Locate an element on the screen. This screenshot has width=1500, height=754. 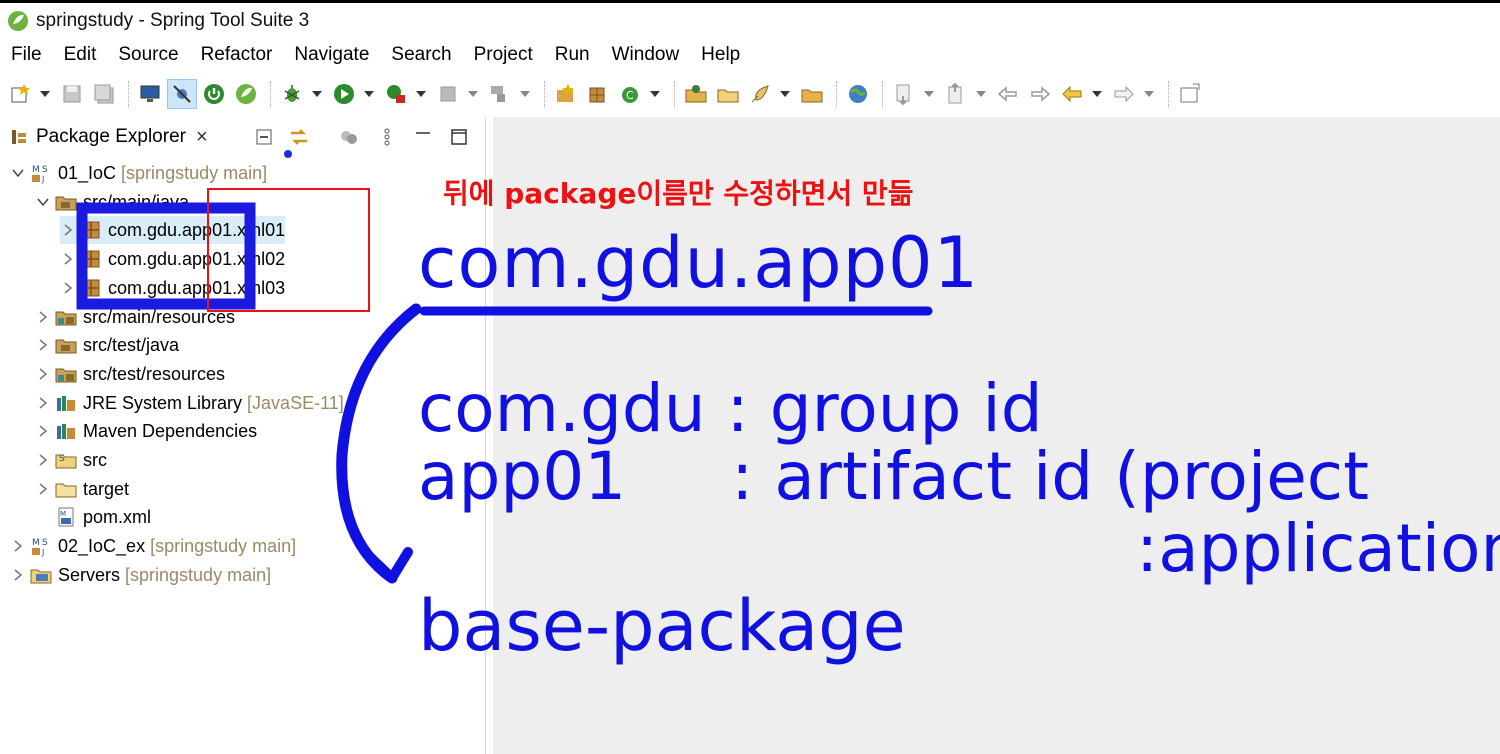
menu-project: Project is located at coordinates (503, 55).